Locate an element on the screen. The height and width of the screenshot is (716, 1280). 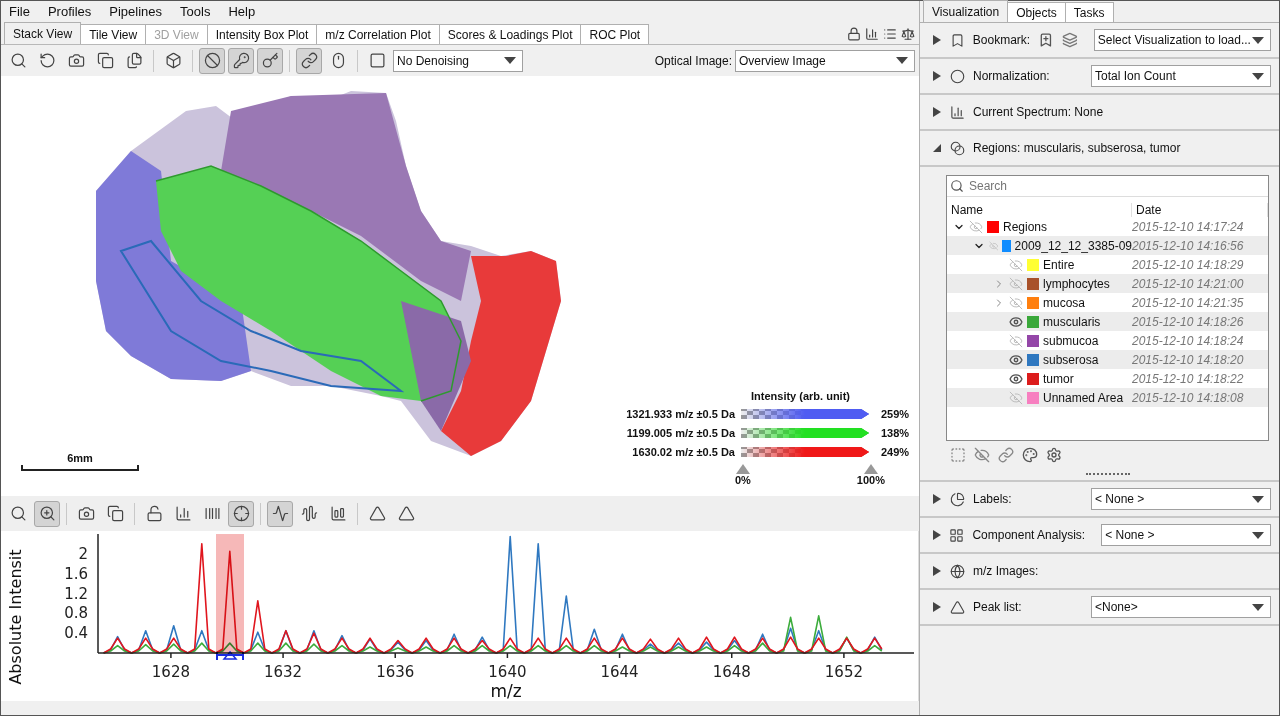
min-marker-label: 0% is located at coordinates (743, 480).